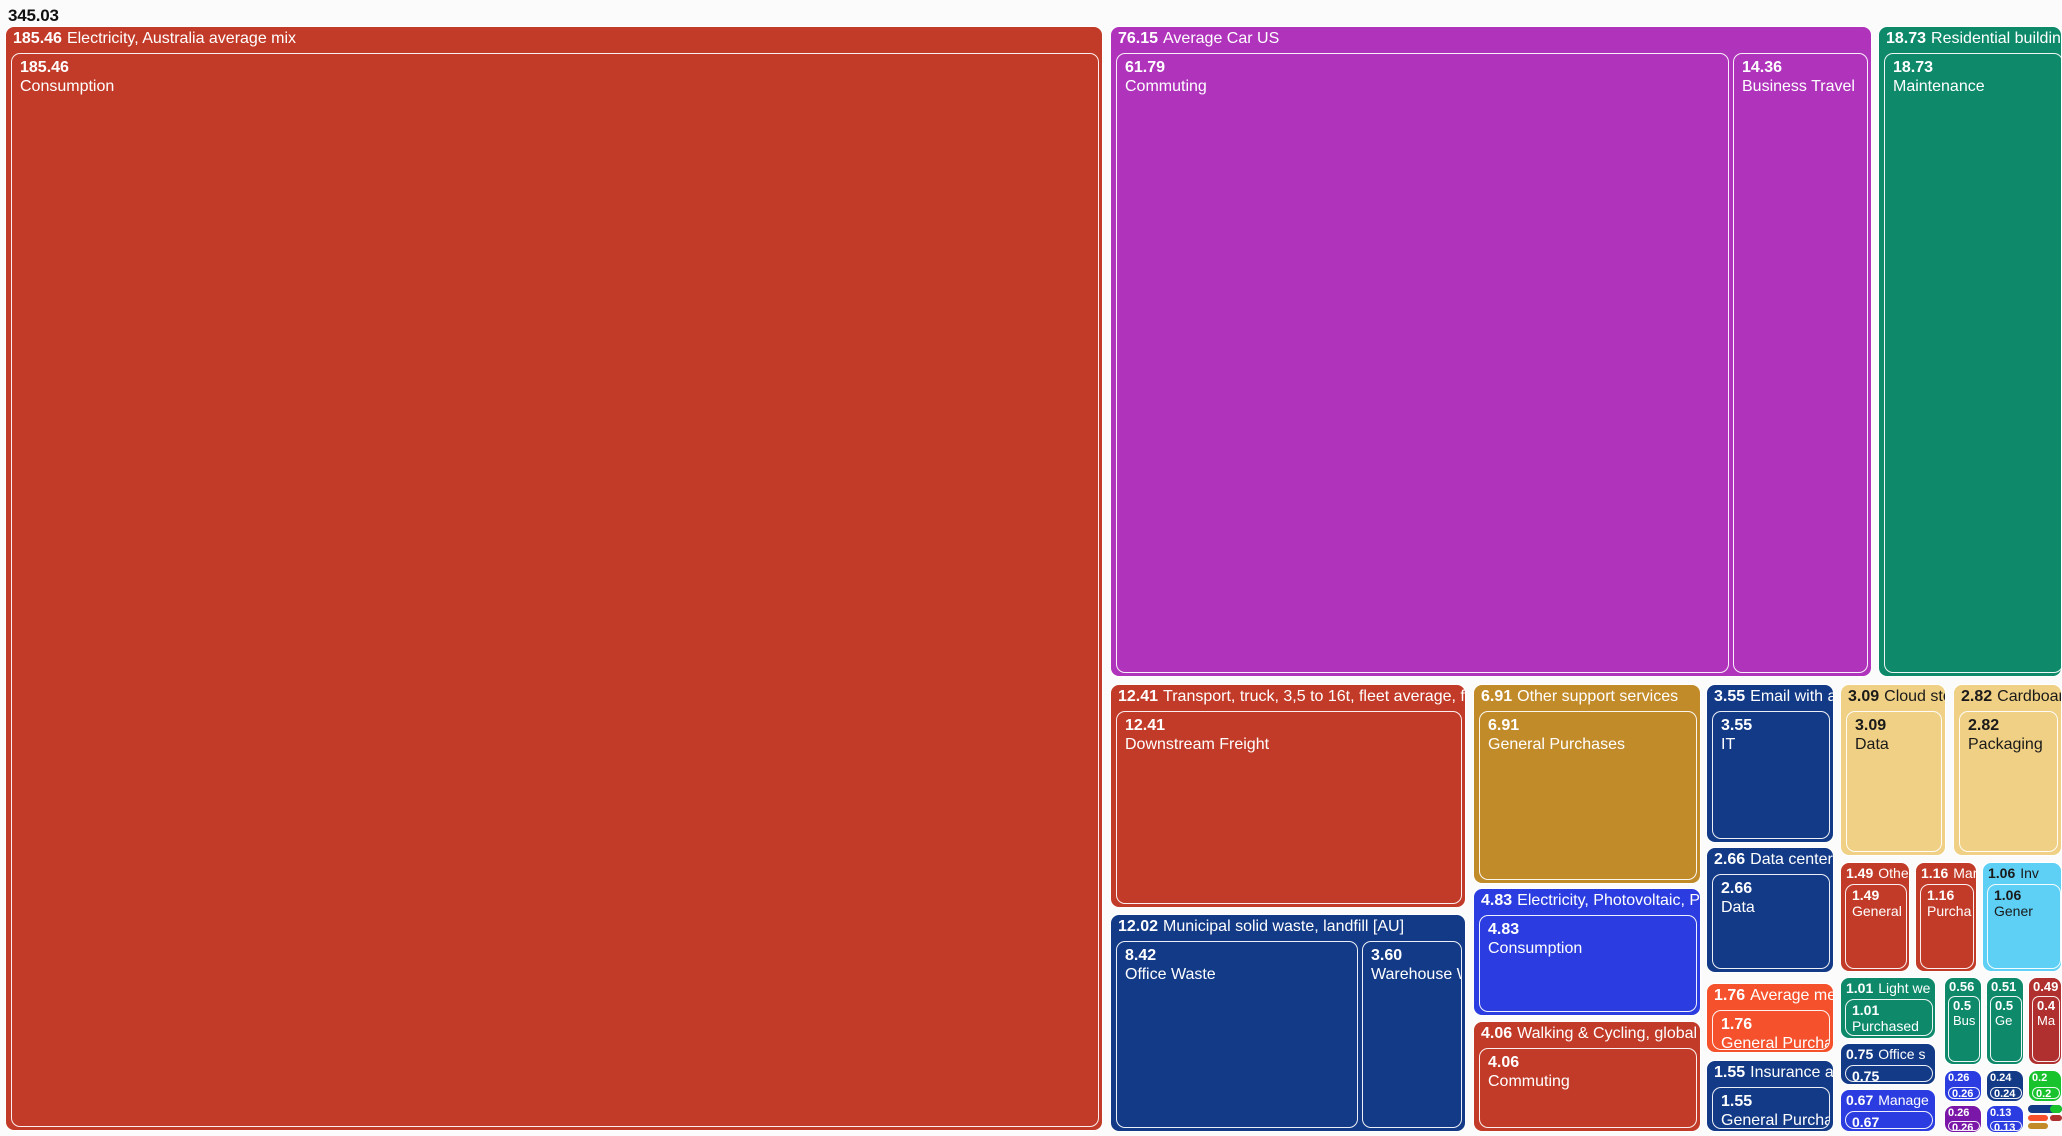 The image size is (2062, 1136). I want to click on treemap-node-email-with-attachment: 3.55 Email with at 3.55 IT, so click(1770, 763).